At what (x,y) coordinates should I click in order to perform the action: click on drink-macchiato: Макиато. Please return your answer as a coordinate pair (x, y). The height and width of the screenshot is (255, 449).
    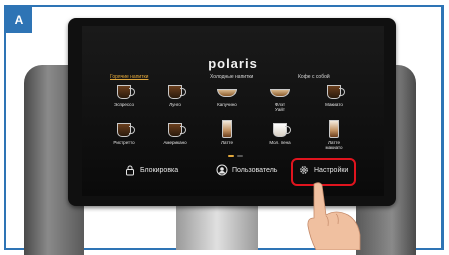
    Looking at the image, I should click on (334, 94).